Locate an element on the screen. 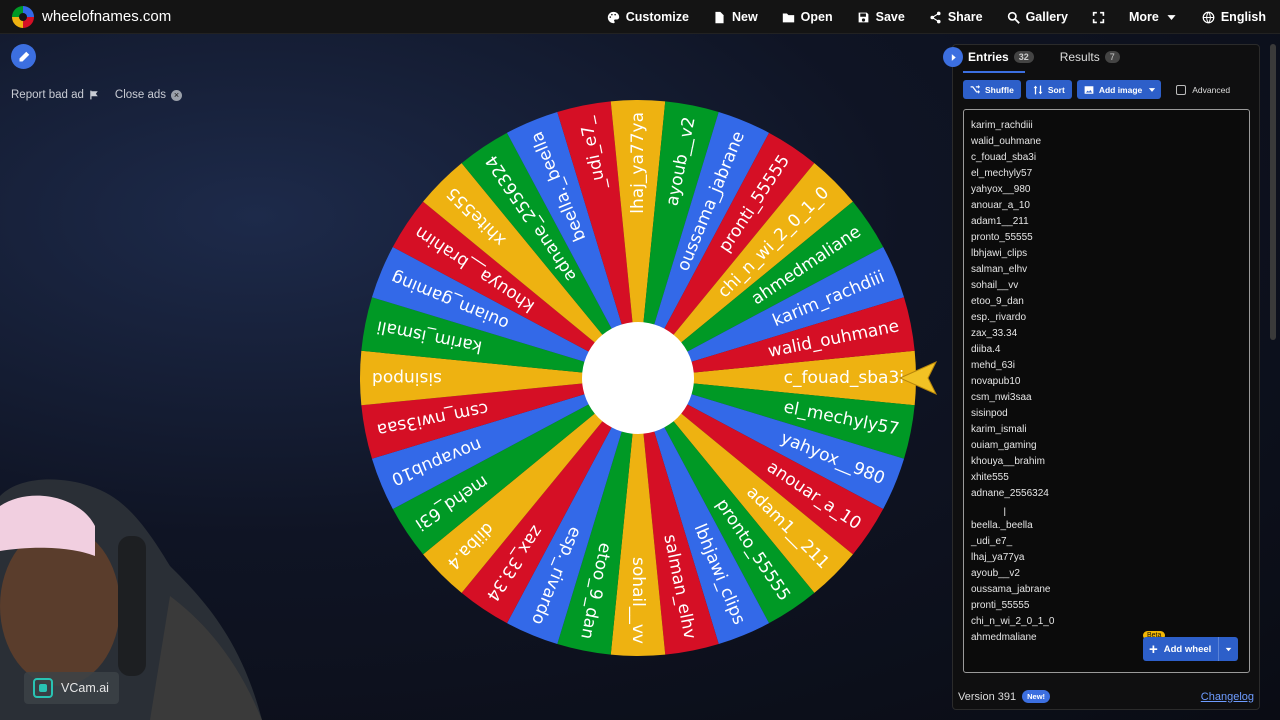  panel-footer: Version 391 New! Changelog is located at coordinates (1106, 696).